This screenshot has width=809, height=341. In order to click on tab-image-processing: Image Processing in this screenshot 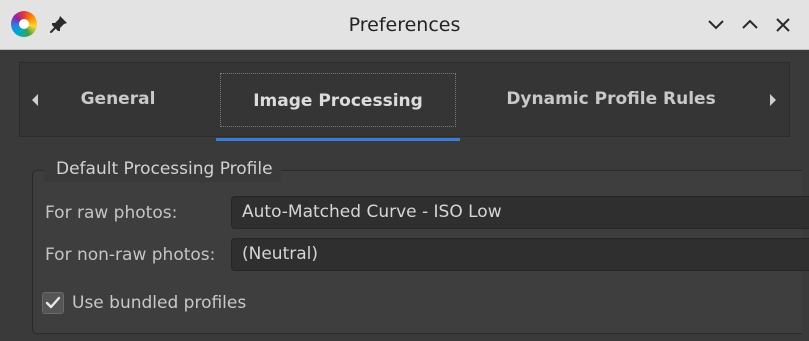, I will do `click(338, 100)`.